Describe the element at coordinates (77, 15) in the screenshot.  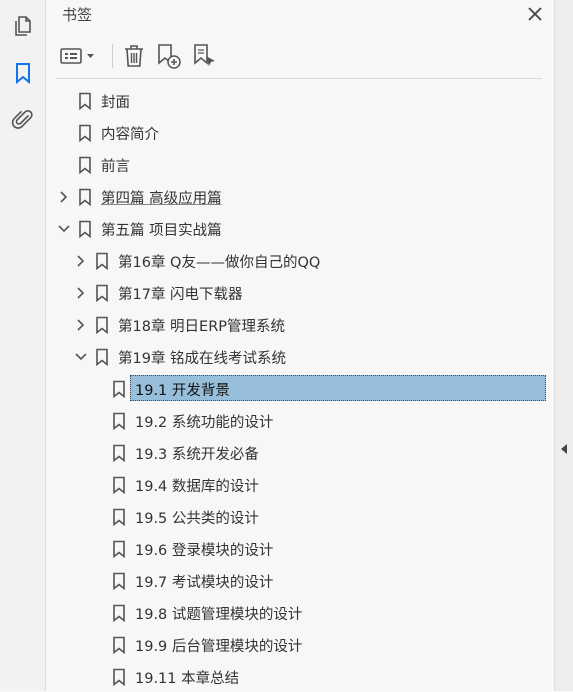
I see `panel-title: 书签` at that location.